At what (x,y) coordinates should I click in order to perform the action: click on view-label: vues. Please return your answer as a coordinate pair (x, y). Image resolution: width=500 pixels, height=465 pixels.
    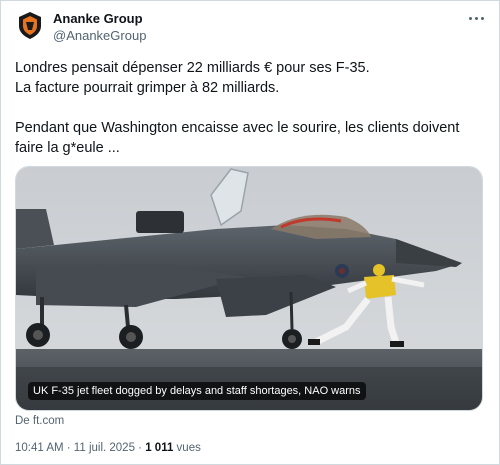
    Looking at the image, I should click on (187, 448).